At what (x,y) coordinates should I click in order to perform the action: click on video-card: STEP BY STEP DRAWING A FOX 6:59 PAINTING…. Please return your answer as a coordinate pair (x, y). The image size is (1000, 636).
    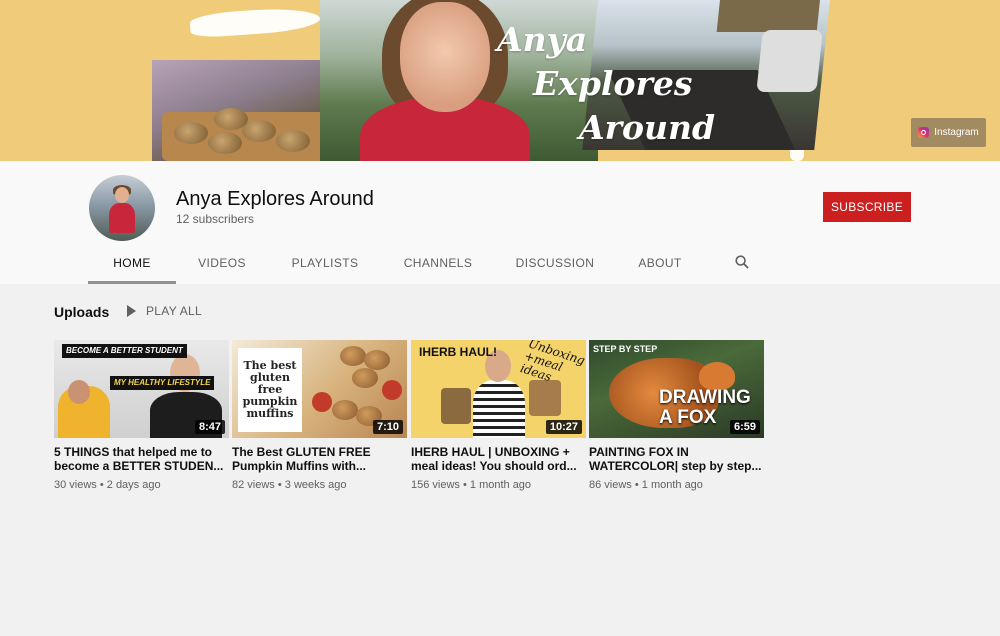
    Looking at the image, I should click on (676, 415).